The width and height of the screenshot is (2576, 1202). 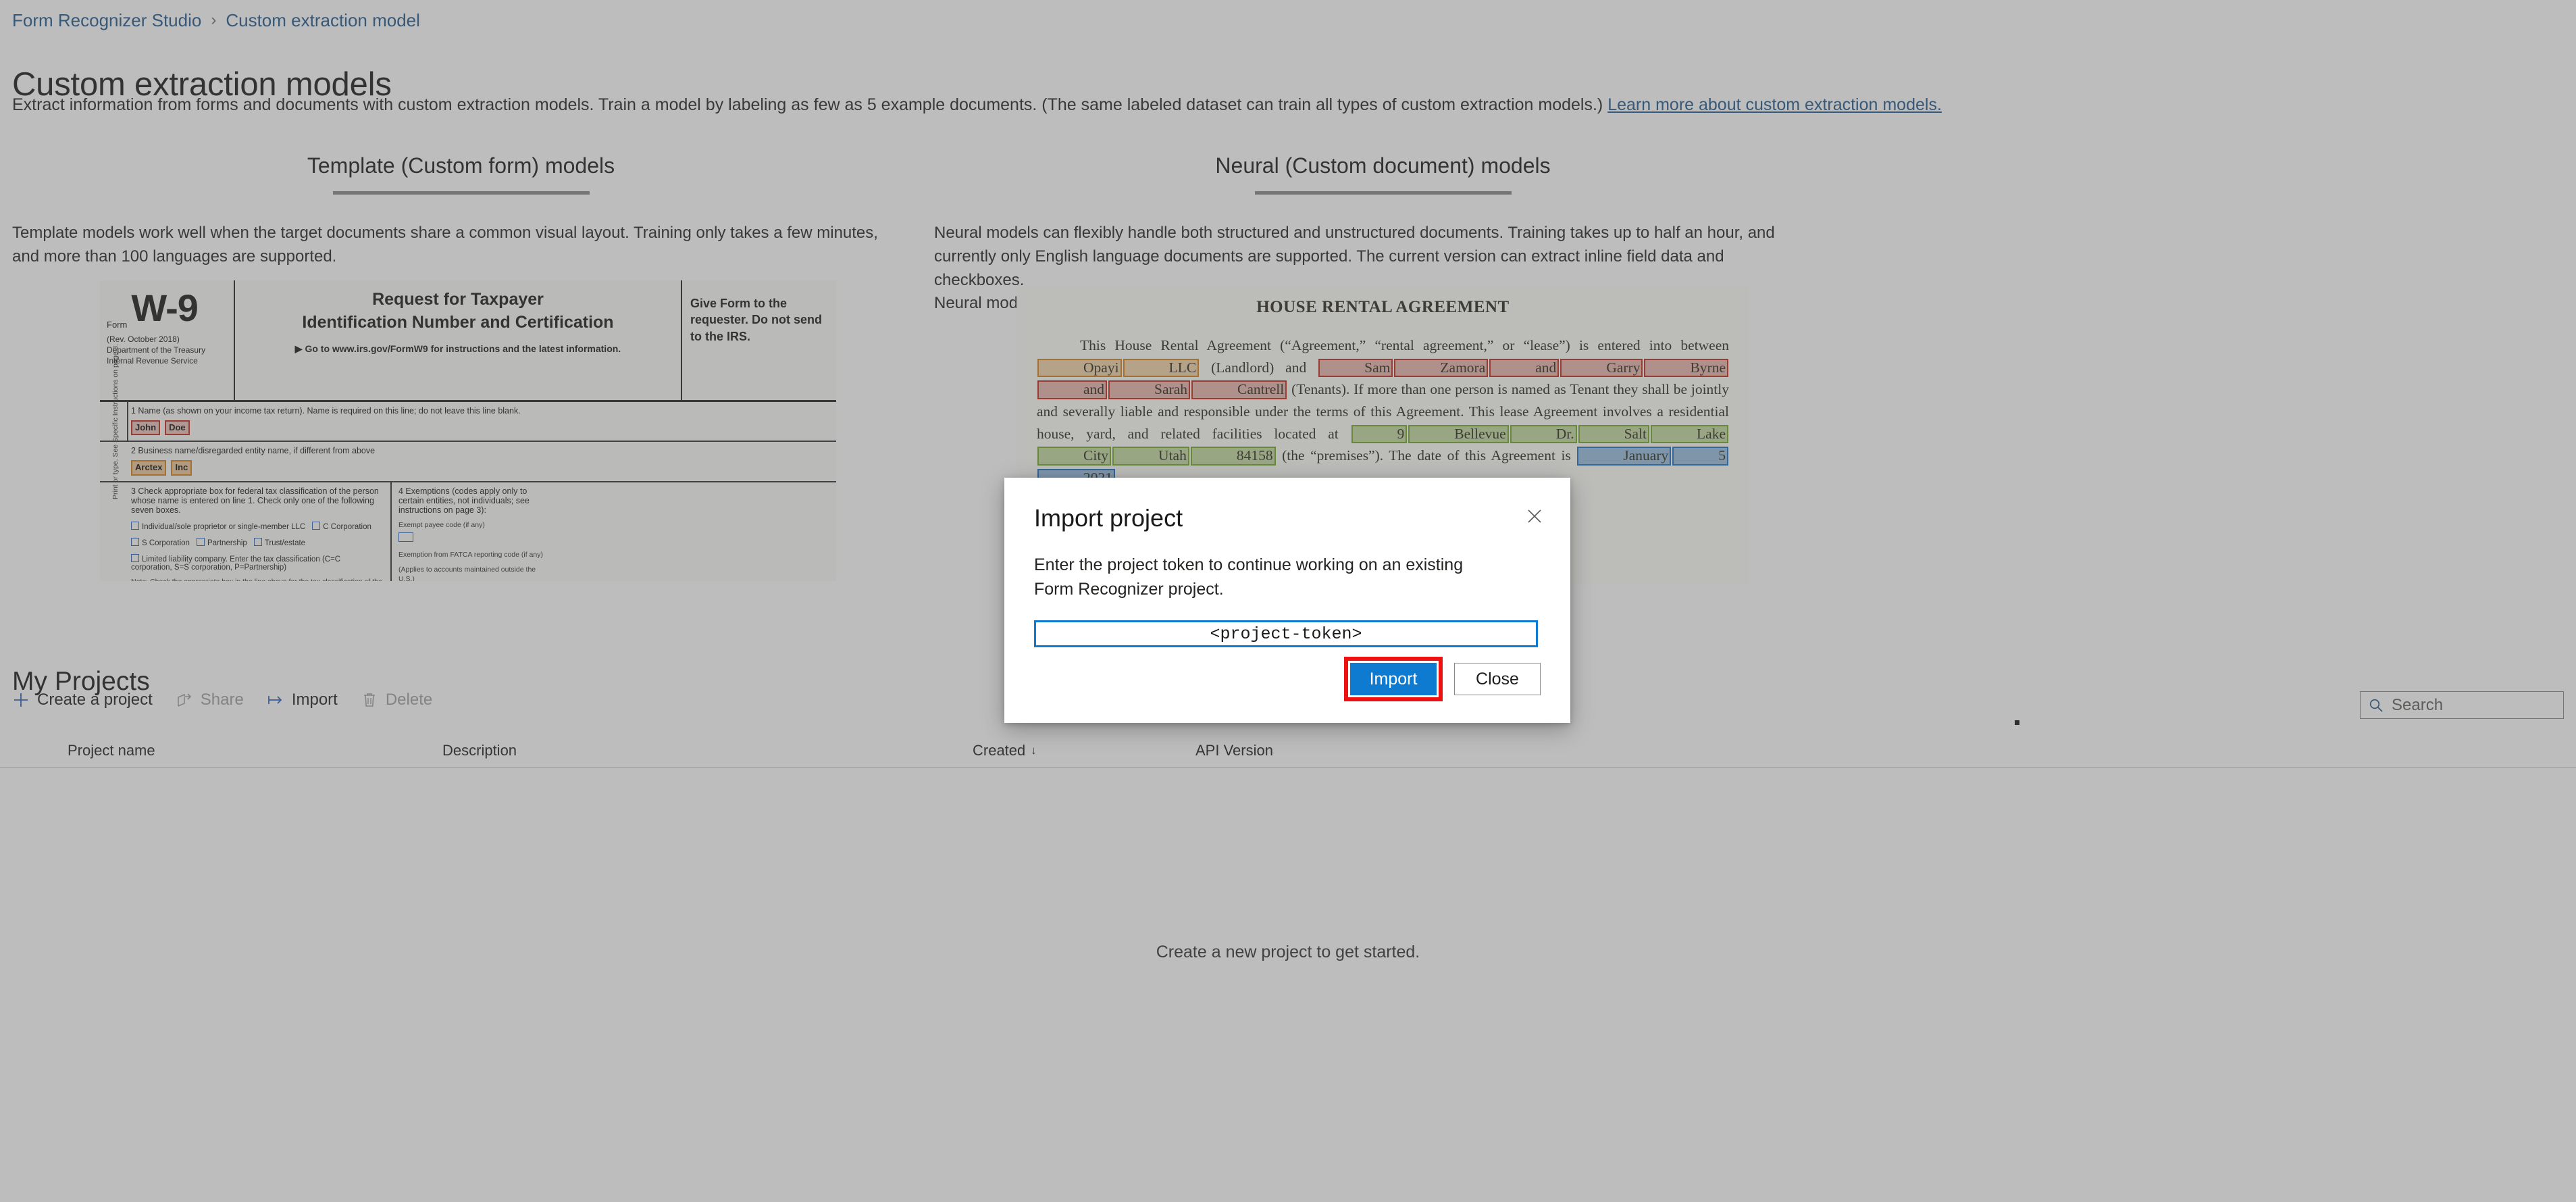 I want to click on dialog-title: Import project, so click(x=1108, y=518).